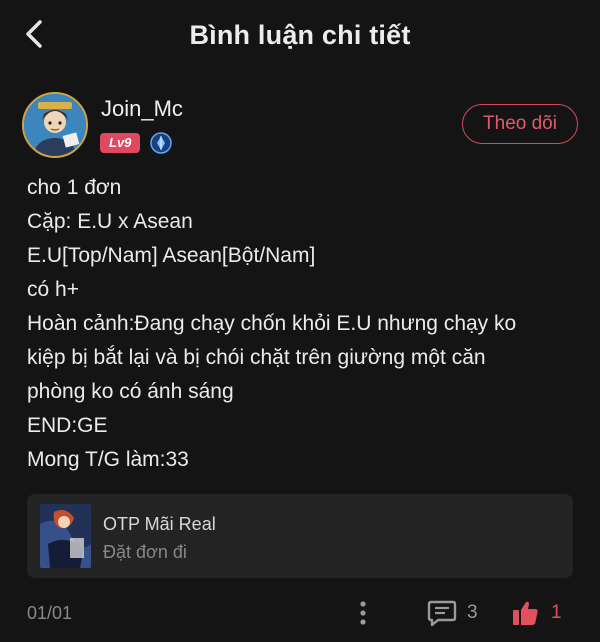  What do you see at coordinates (159, 524) in the screenshot?
I see `reply-title: OTP Mãi Real` at bounding box center [159, 524].